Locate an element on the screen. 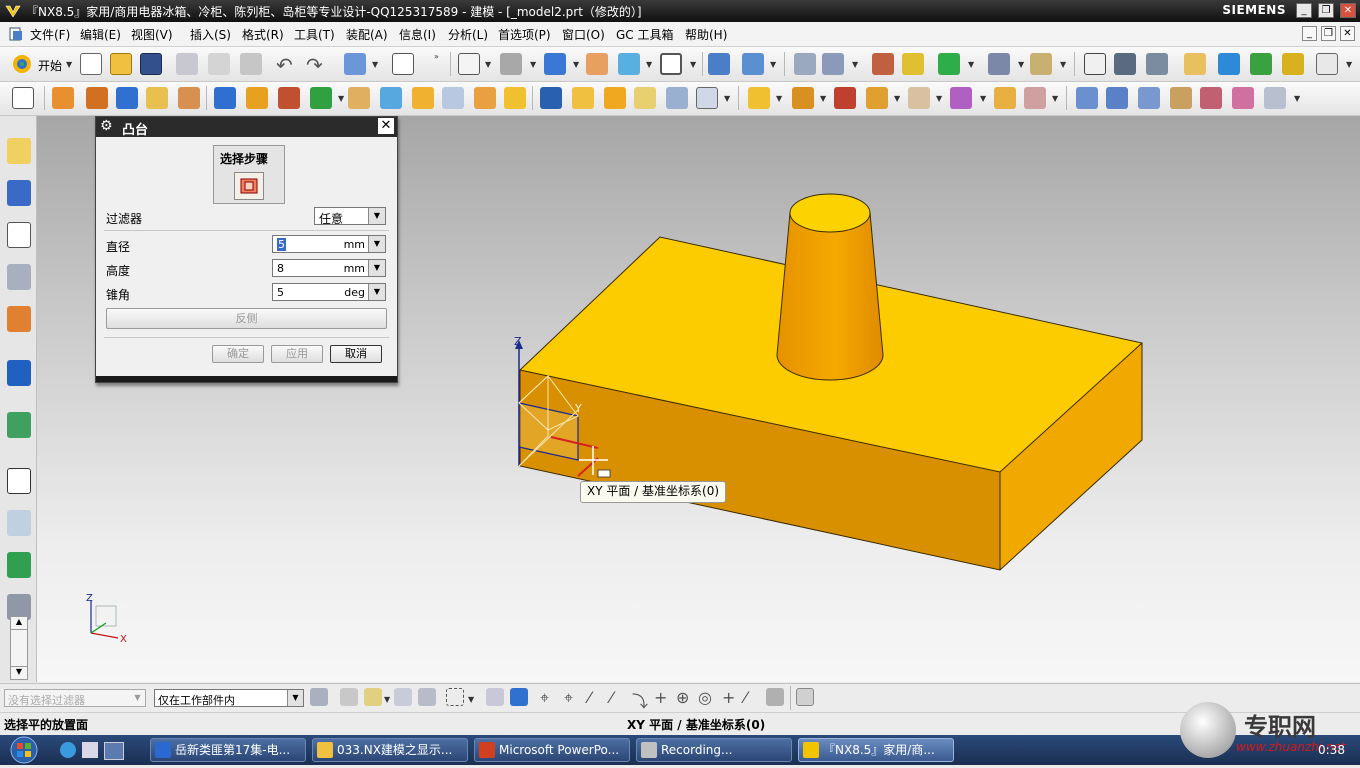 The image size is (1360, 768). taper-dropdown-icon: ▼ is located at coordinates (376, 292).